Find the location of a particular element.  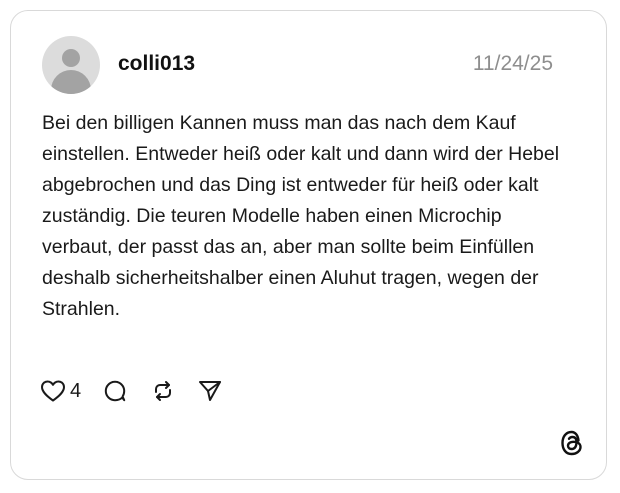

avatar-head-shape is located at coordinates (71, 58).